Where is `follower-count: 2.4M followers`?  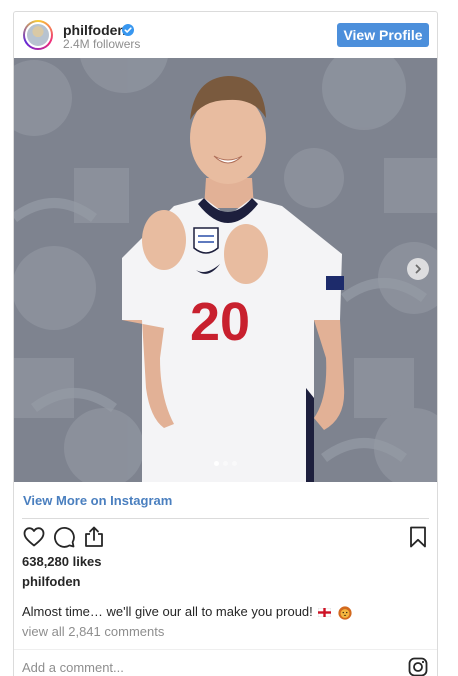
follower-count: 2.4M followers is located at coordinates (102, 44).